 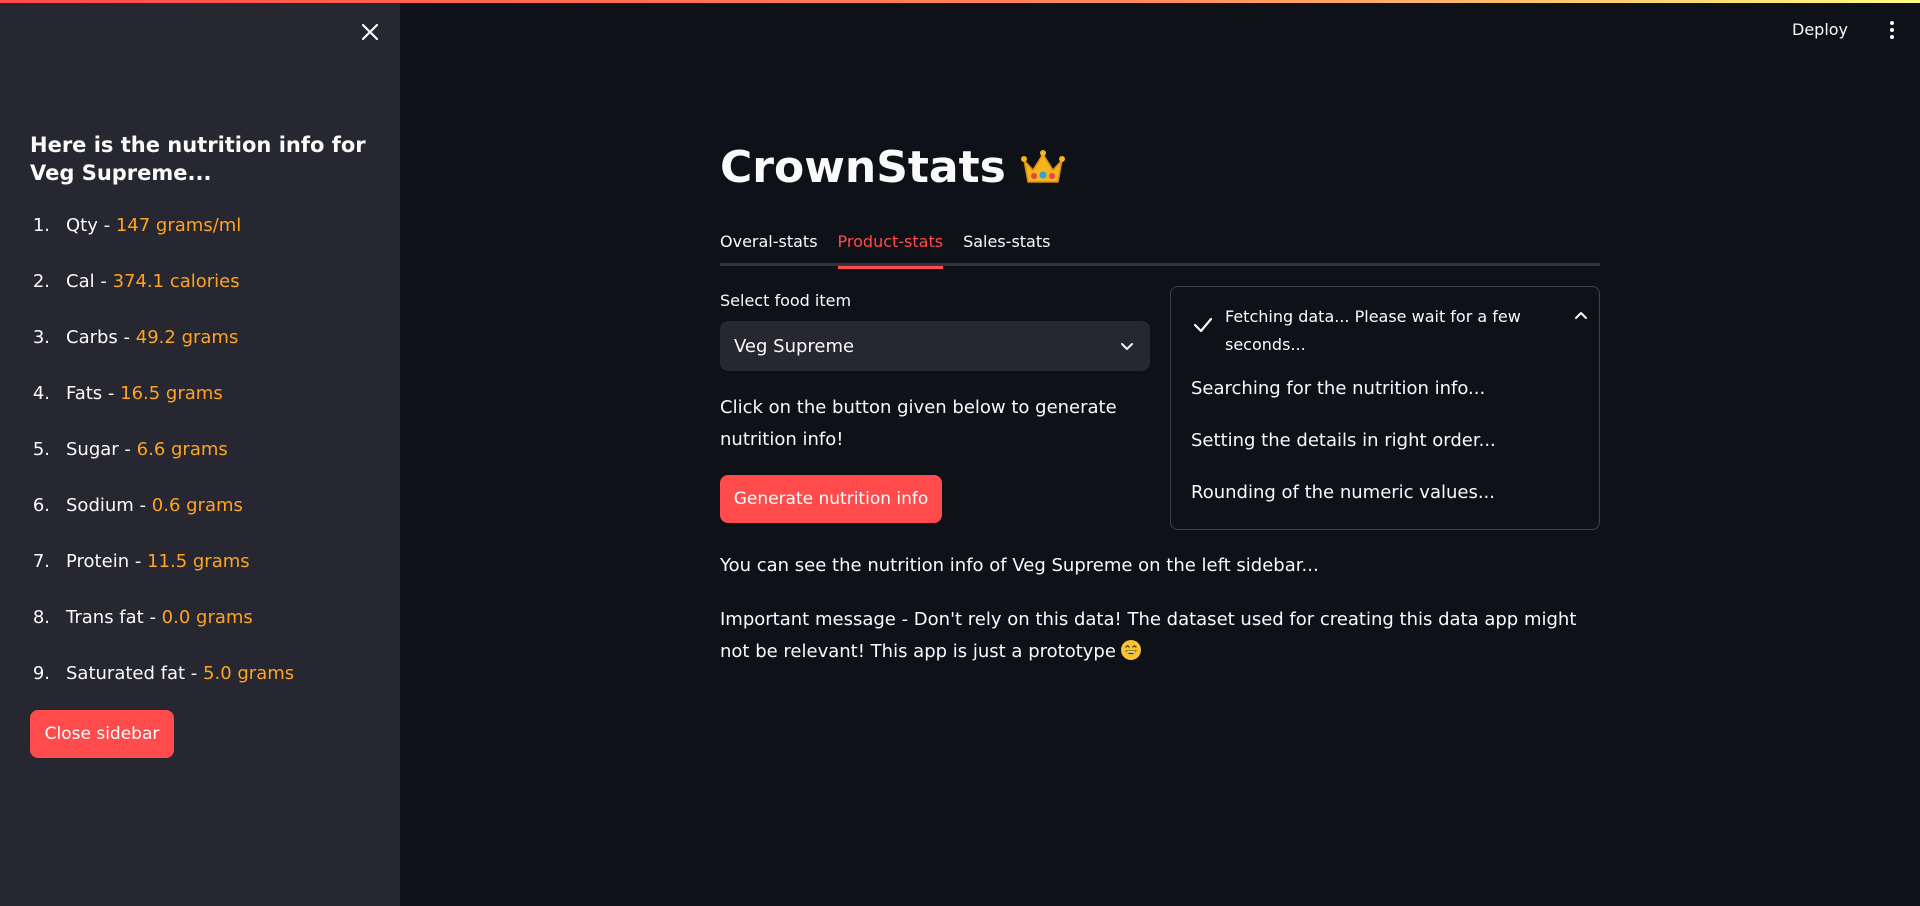 What do you see at coordinates (41, 393) in the screenshot?
I see `list-number: 4.` at bounding box center [41, 393].